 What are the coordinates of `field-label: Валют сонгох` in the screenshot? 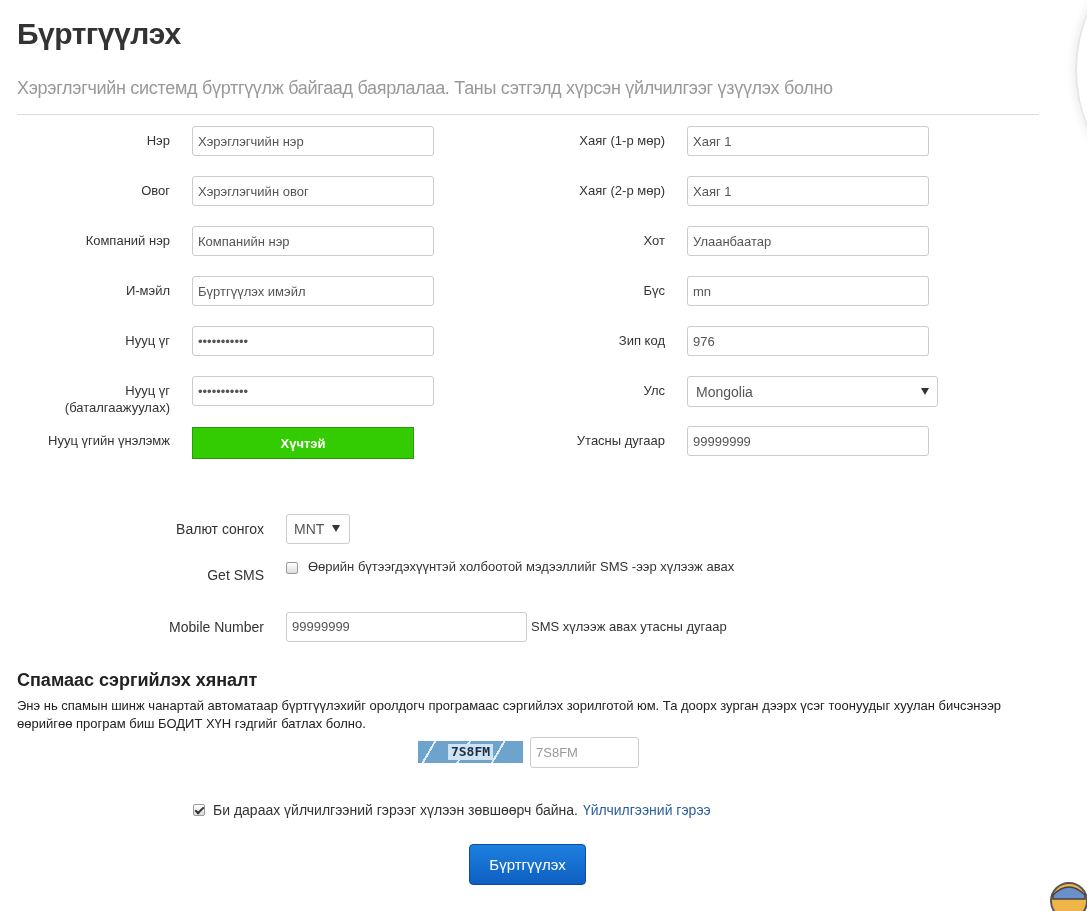 It's located at (219, 528).